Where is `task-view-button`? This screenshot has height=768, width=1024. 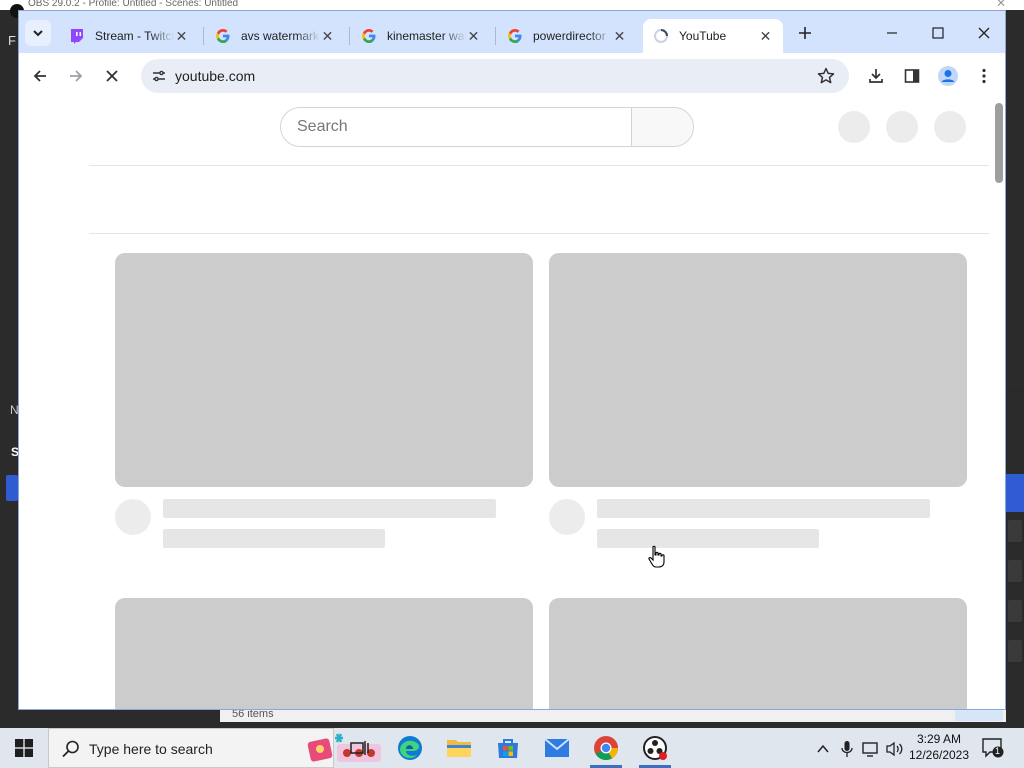 task-view-button is located at coordinates (360, 748).